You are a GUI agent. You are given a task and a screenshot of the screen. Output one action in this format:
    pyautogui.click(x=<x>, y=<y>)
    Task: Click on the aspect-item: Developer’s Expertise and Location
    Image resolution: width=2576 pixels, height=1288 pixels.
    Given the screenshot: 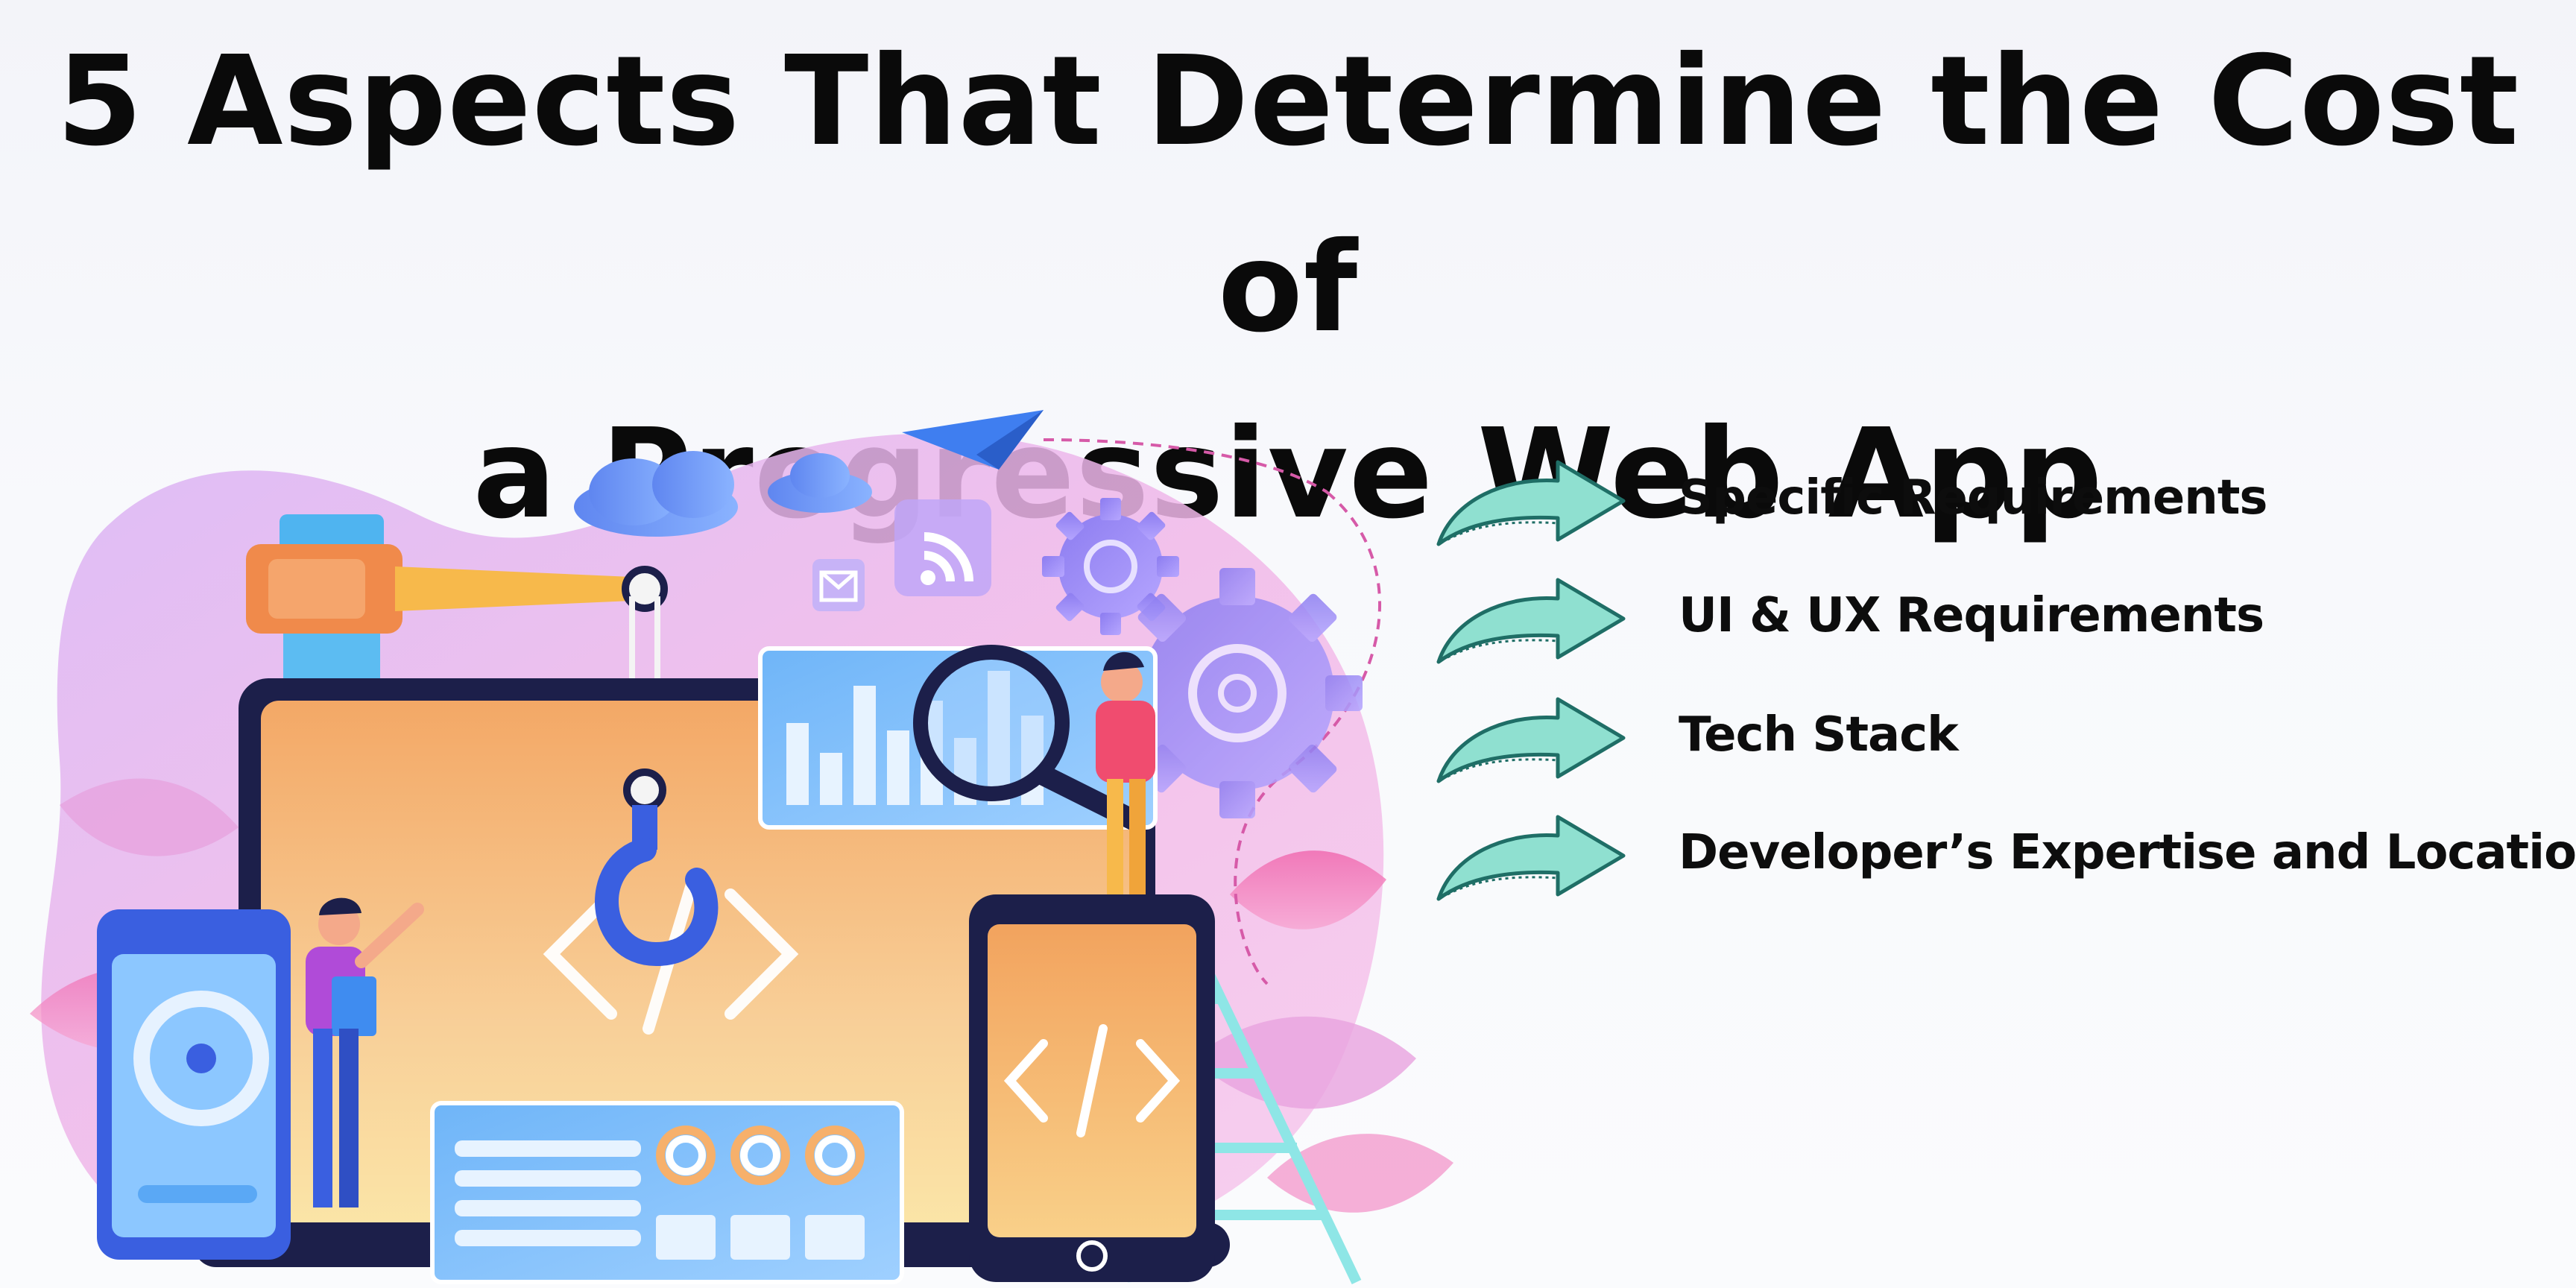 What is the action you would take?
    pyautogui.click(x=2003, y=854)
    